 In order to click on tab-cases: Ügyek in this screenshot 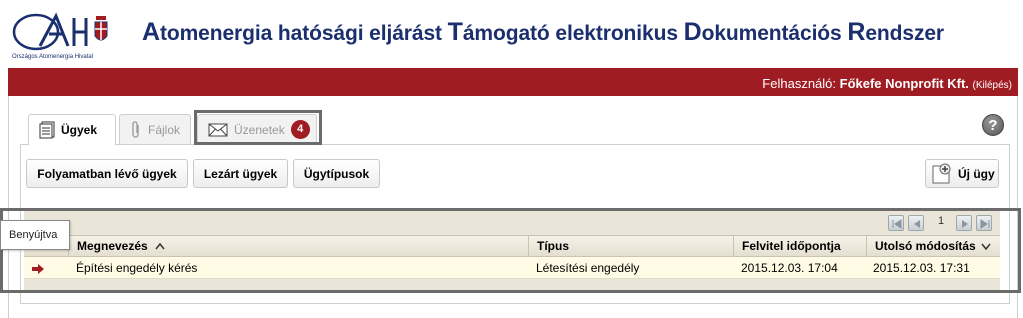, I will do `click(72, 129)`.